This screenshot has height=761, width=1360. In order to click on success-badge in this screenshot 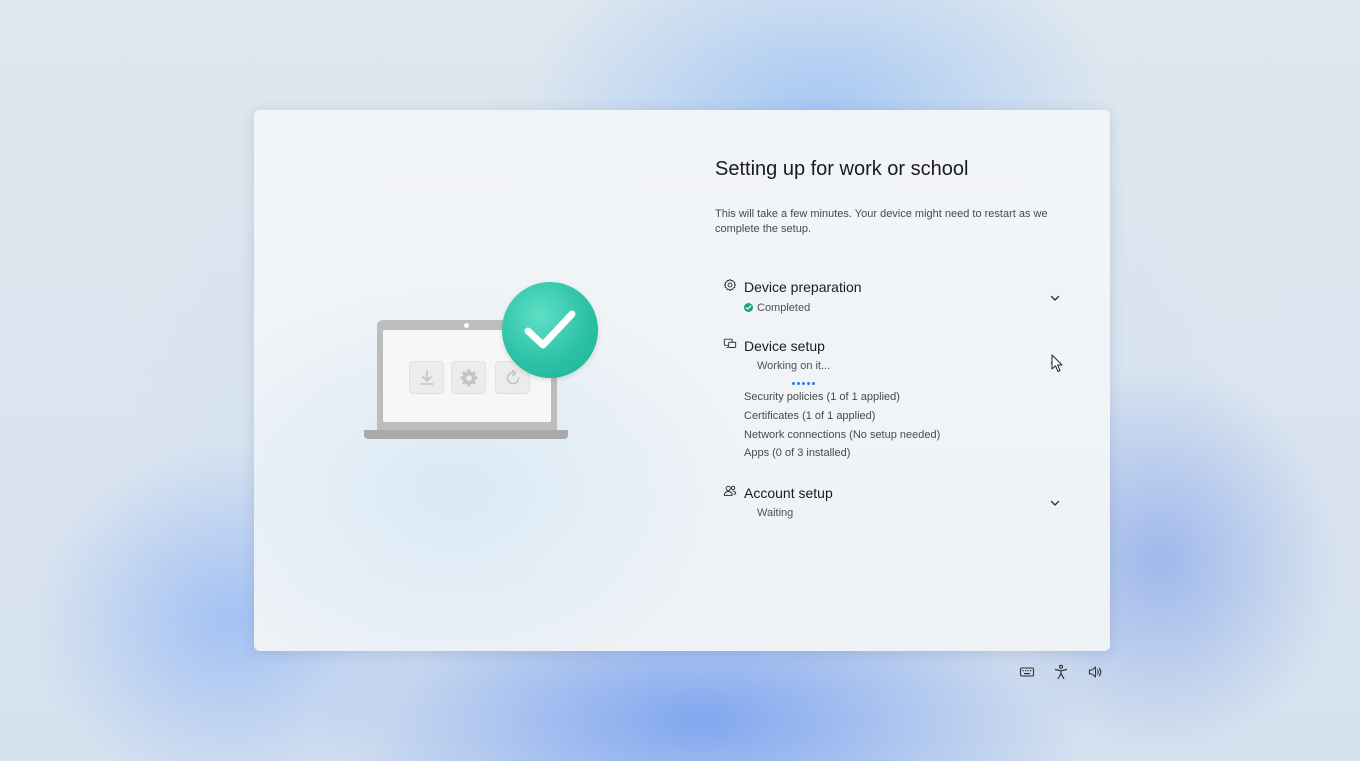, I will do `click(550, 330)`.